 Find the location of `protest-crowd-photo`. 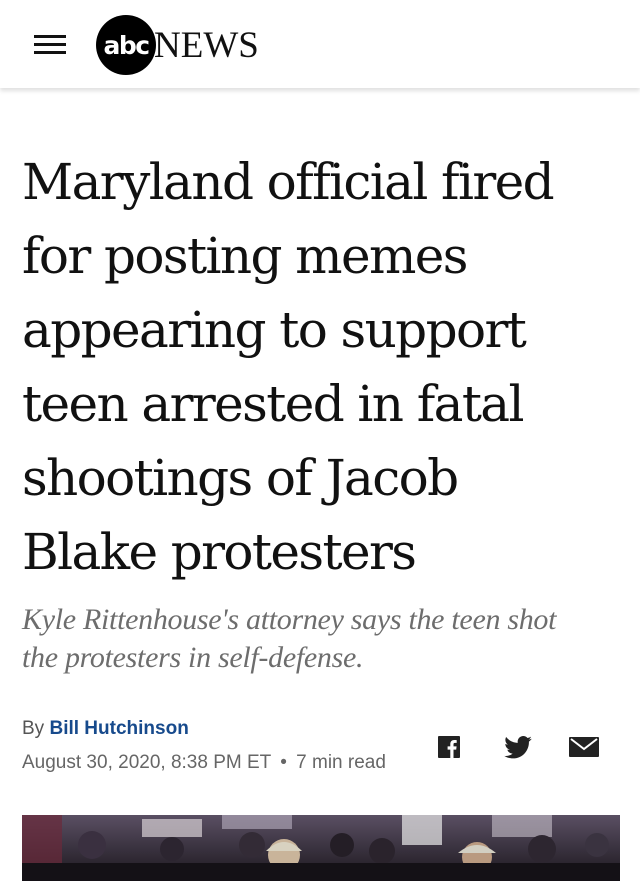

protest-crowd-photo is located at coordinates (321, 848).